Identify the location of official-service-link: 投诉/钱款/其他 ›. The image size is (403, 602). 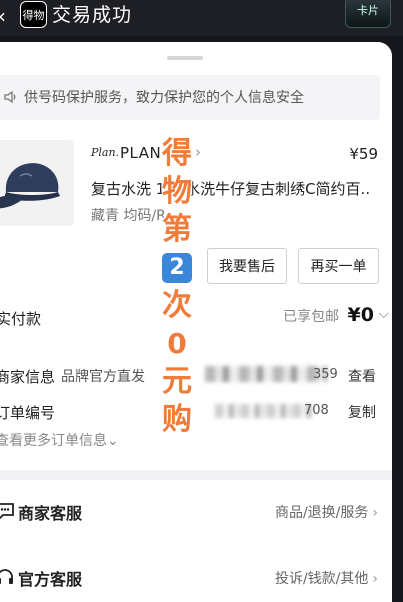
(326, 578).